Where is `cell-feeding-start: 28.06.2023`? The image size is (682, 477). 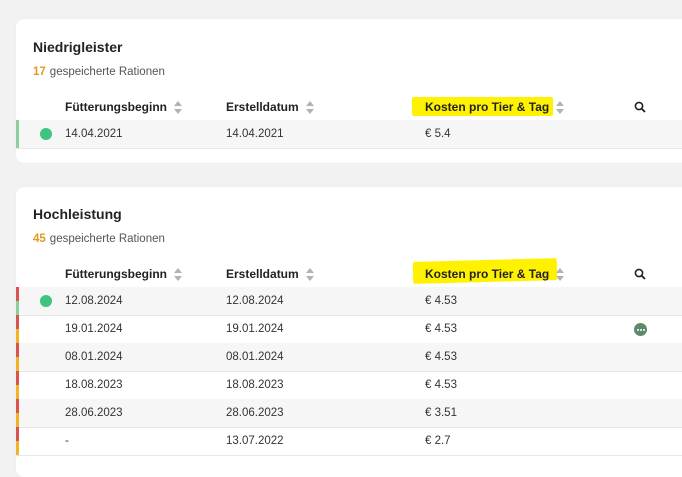 cell-feeding-start: 28.06.2023 is located at coordinates (94, 413).